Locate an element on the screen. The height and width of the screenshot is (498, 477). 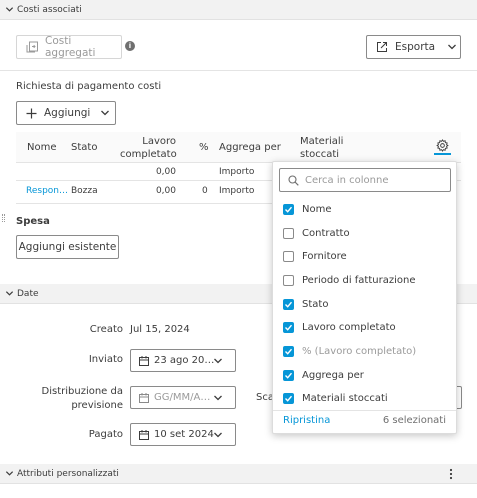
column-option-label: Nome is located at coordinates (317, 209).